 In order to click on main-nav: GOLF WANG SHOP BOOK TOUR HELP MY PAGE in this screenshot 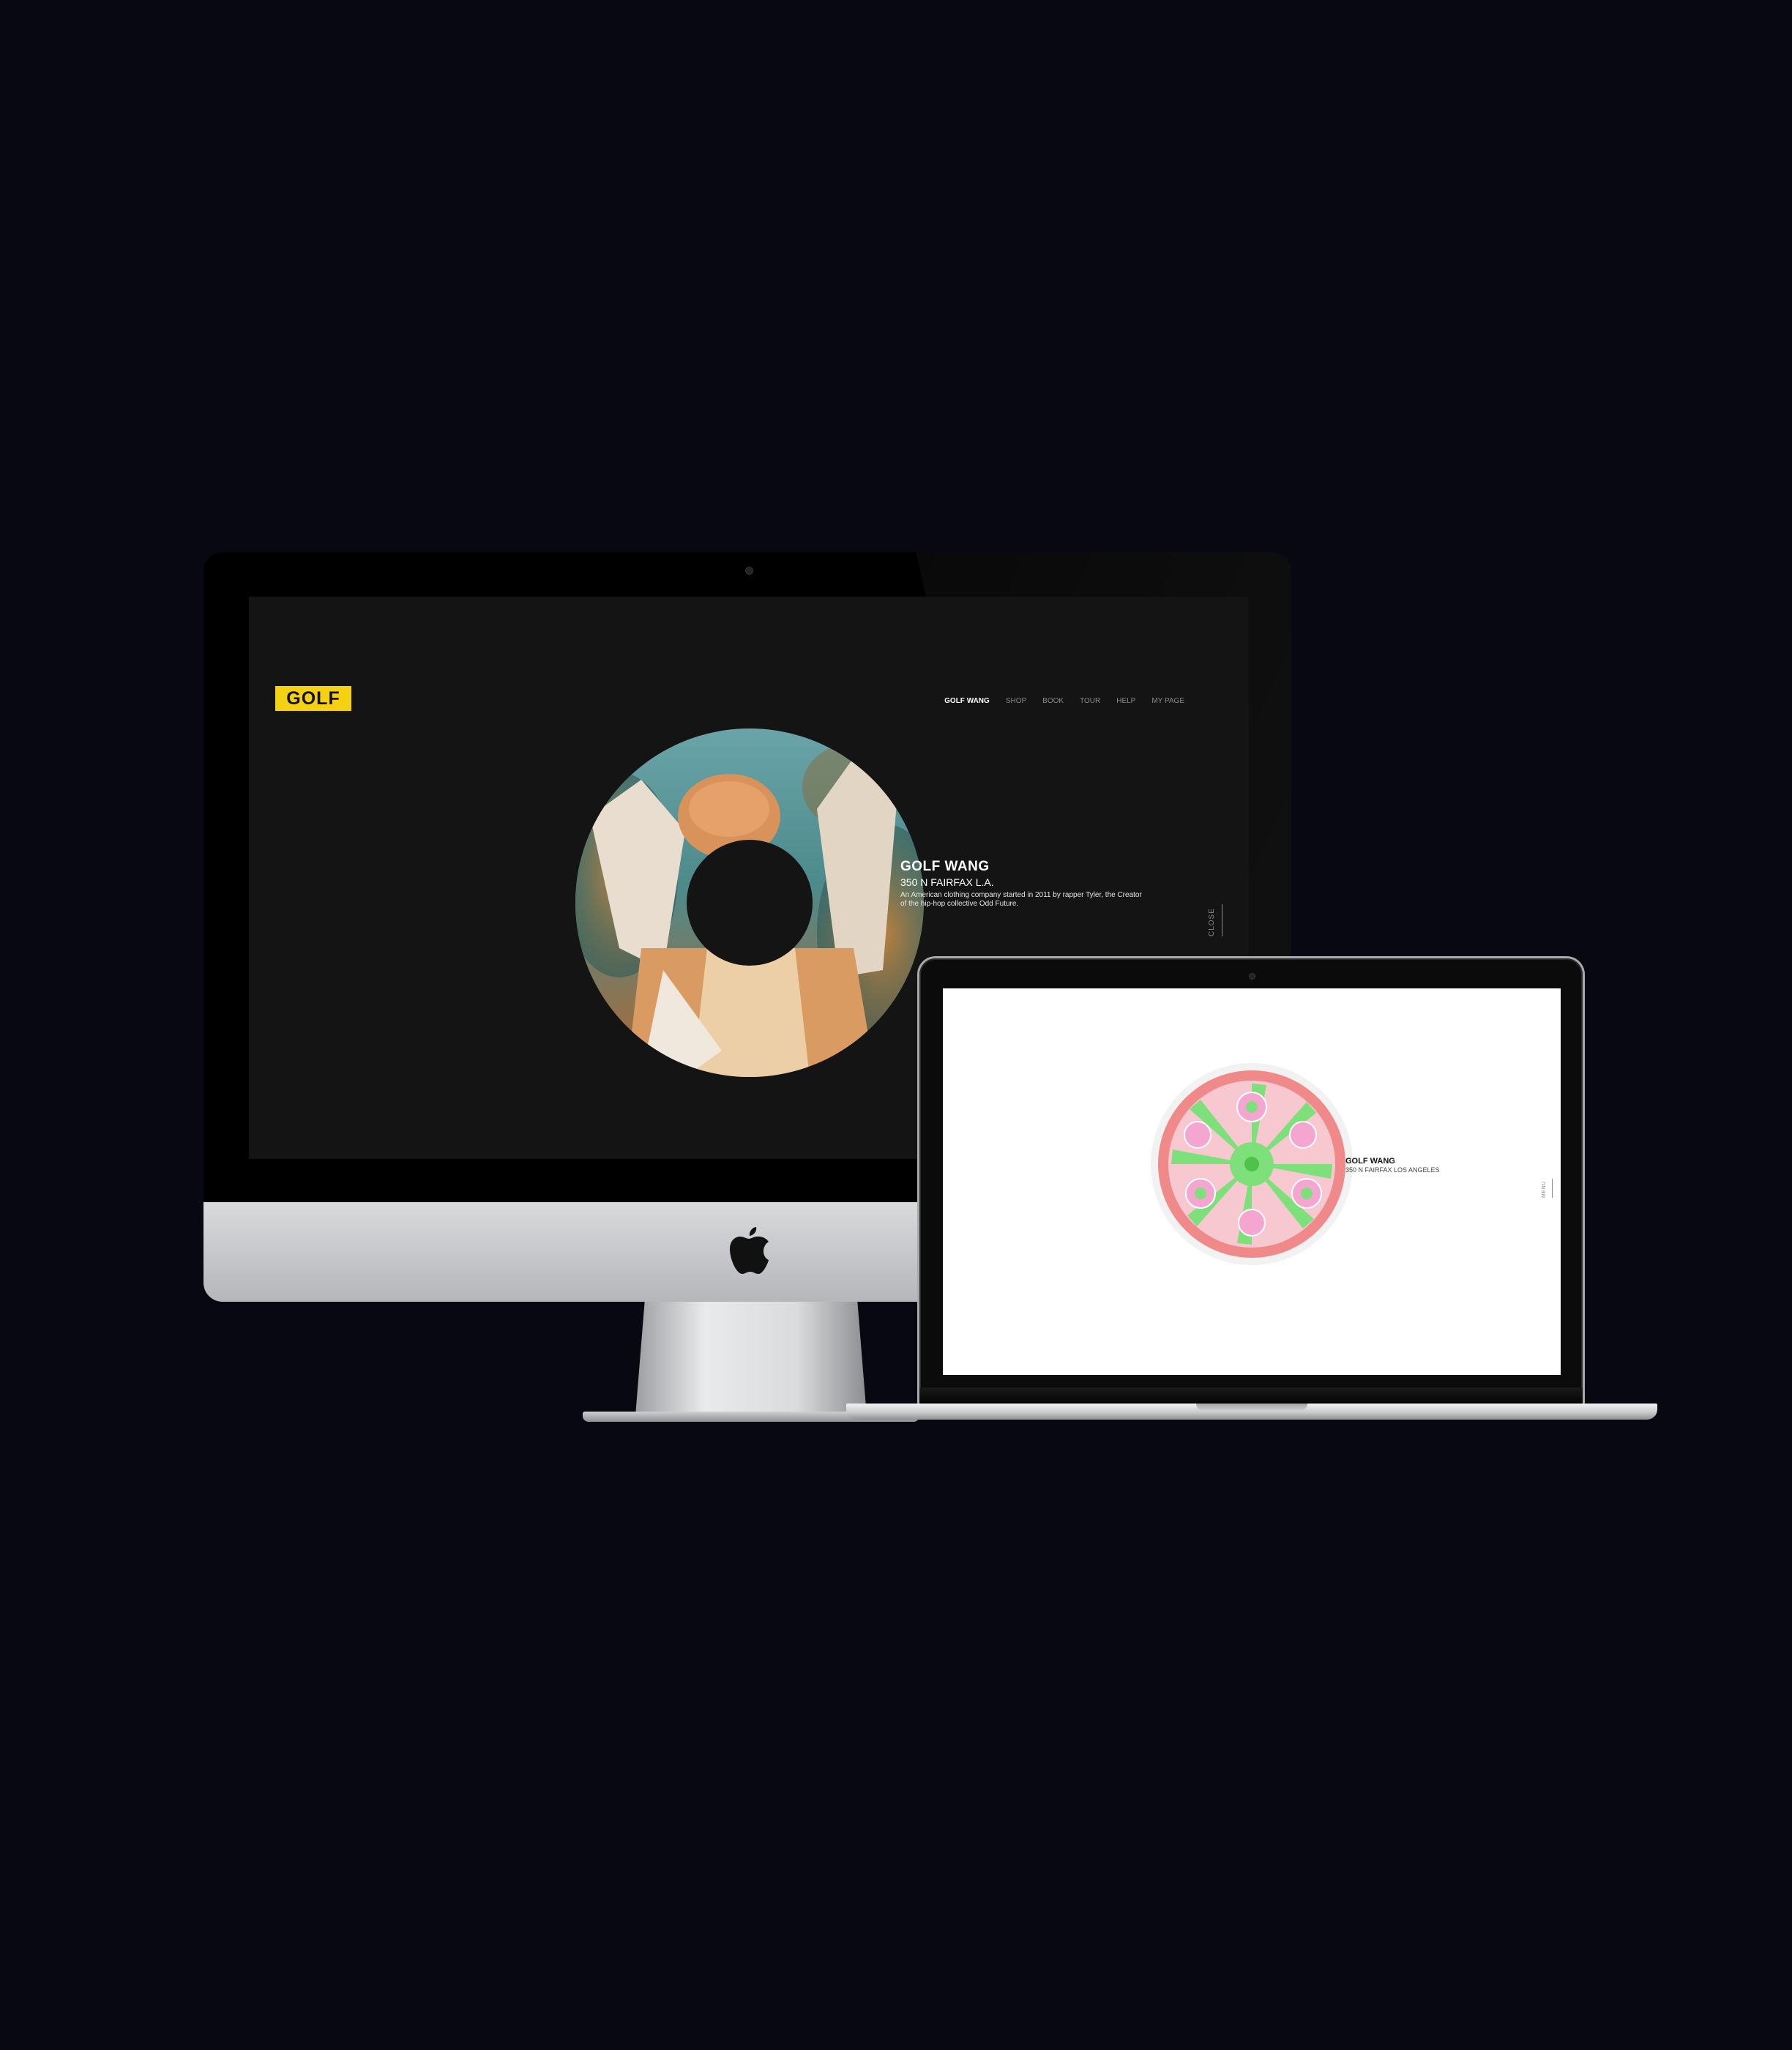, I will do `click(1064, 701)`.